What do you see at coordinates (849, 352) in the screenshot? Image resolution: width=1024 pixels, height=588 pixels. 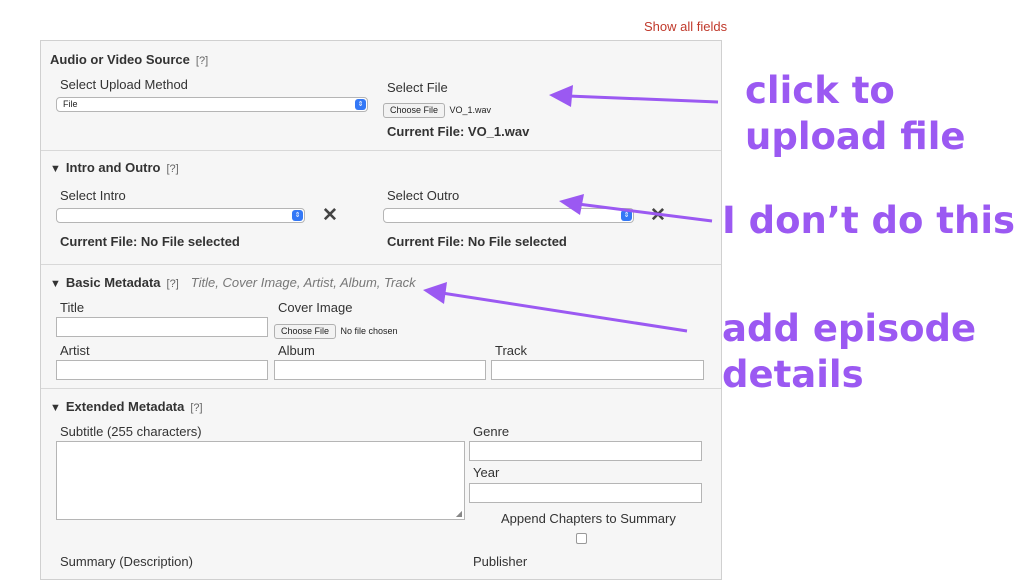 I see `annotation-details: add episode details` at bounding box center [849, 352].